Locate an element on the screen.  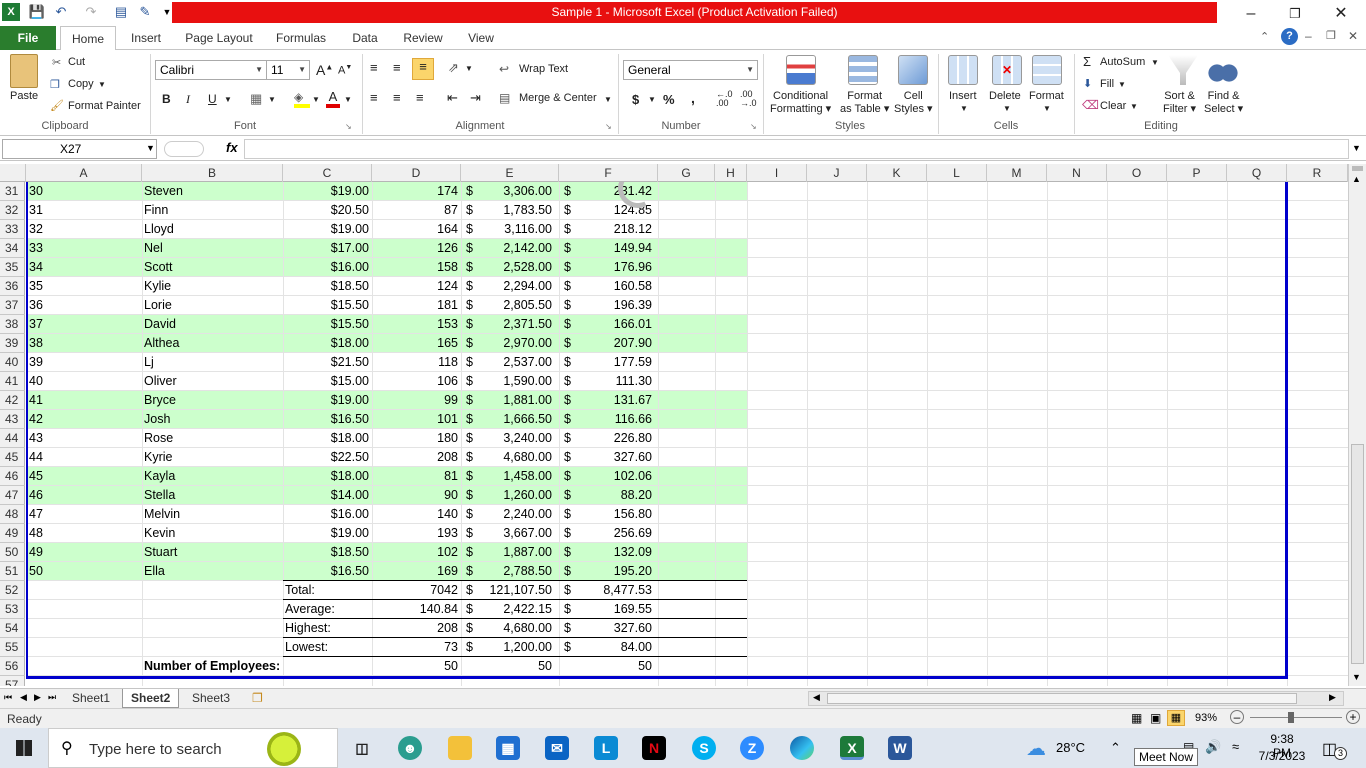
zoom-out-icon: – is located at coordinates (1237, 717).